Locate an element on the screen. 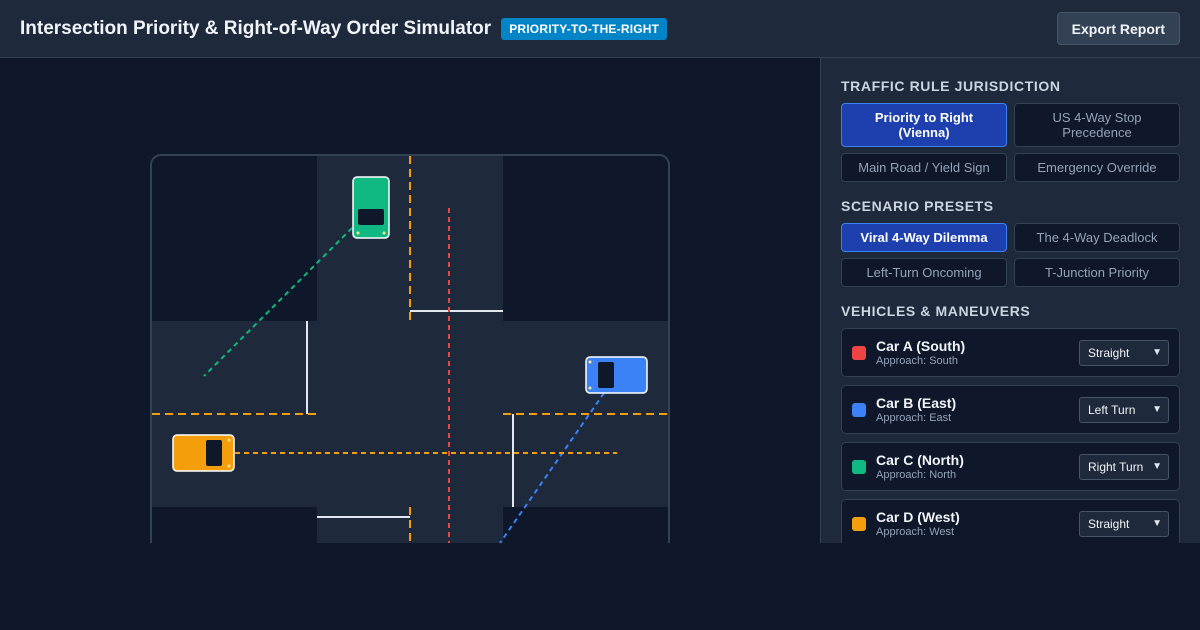 The image size is (1200, 630). preset-viral-dilemma: Viral 4-Way Dilemma is located at coordinates (924, 237).